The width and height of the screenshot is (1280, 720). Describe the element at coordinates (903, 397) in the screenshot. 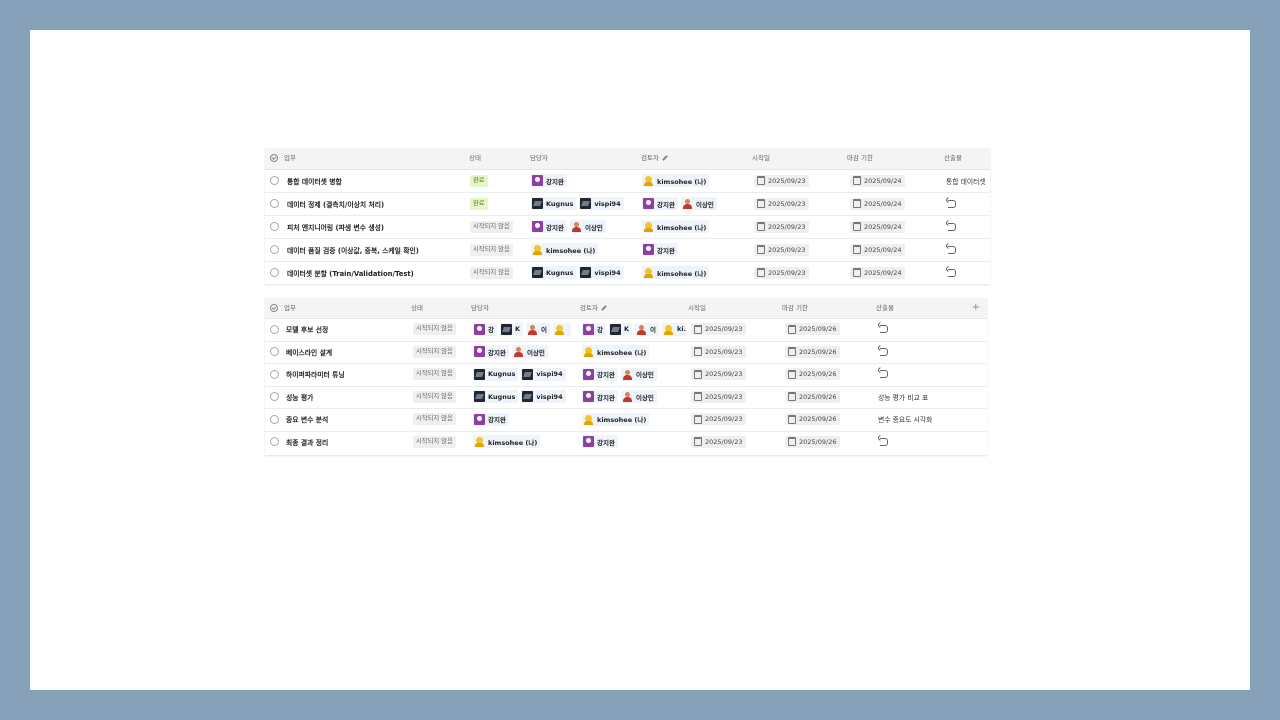

I see `deliverable-text: 성능 평가 비교 표` at that location.